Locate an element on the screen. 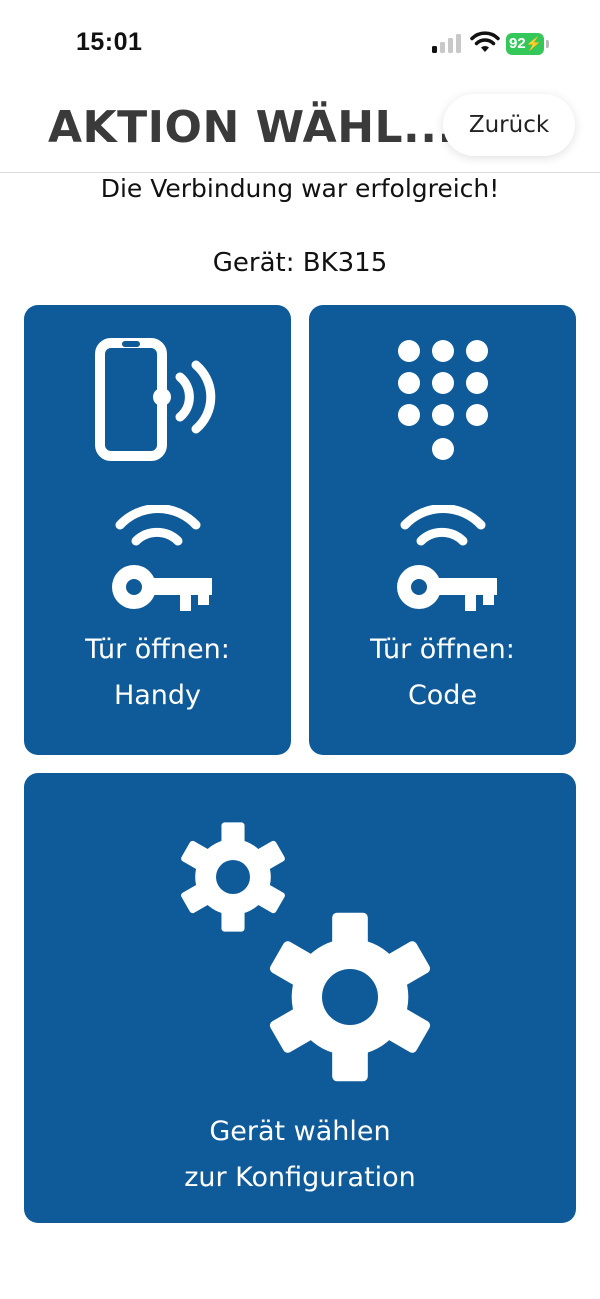 This screenshot has height=1299, width=600. battery-charging-icon: 92⚡ is located at coordinates (528, 44).